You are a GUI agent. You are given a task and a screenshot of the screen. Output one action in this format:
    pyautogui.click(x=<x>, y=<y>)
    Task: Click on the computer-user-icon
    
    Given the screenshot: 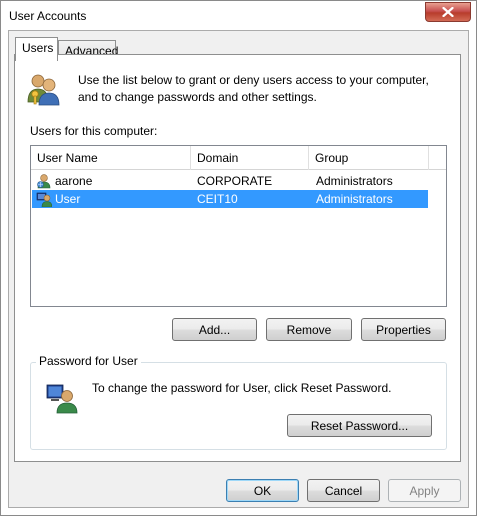 What is the action you would take?
    pyautogui.click(x=62, y=399)
    